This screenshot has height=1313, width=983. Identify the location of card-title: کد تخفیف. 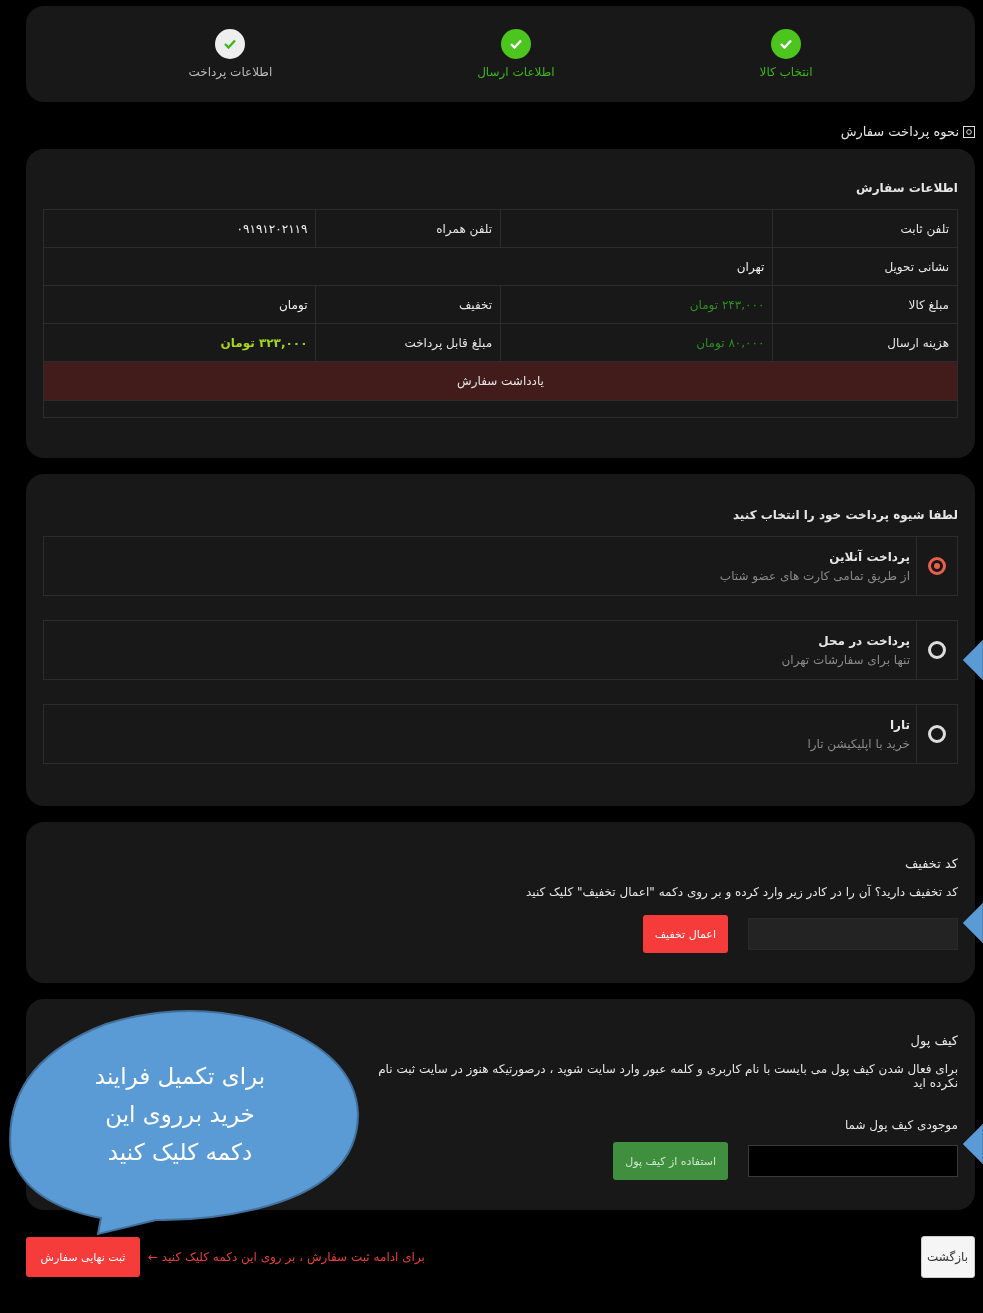
(930, 864).